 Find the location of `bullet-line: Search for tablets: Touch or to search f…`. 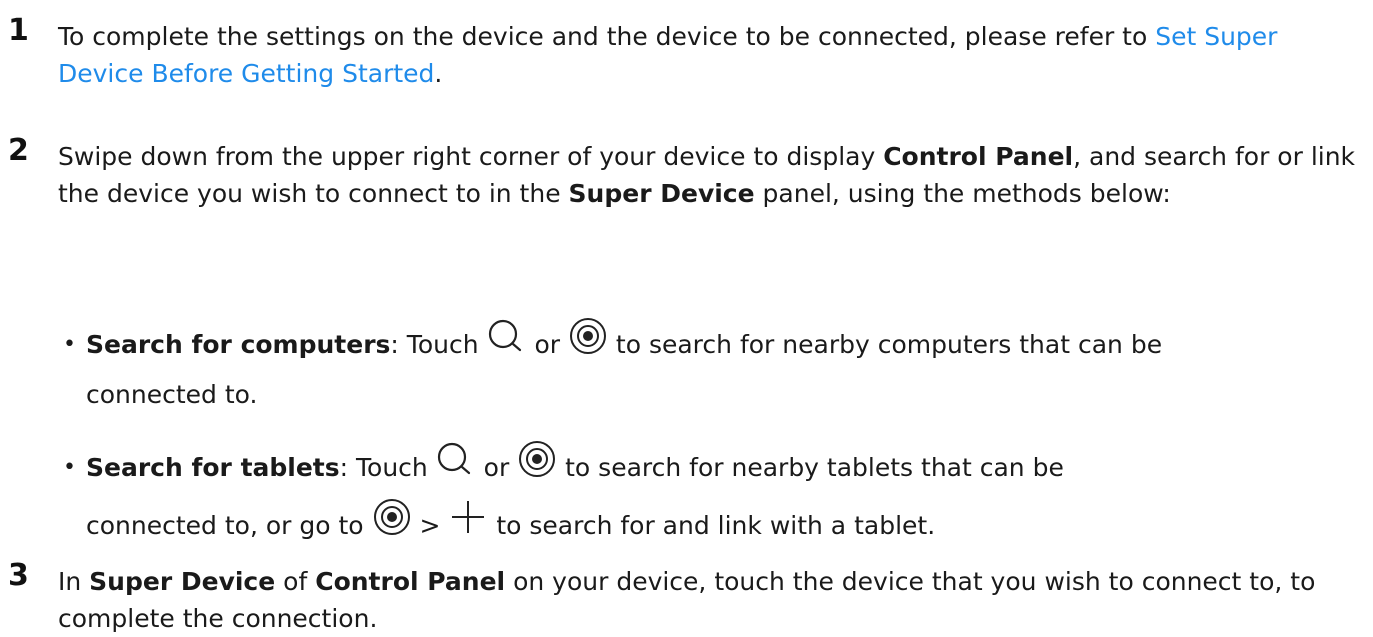

bullet-line: Search for tablets: Touch or to search f… is located at coordinates (575, 467).